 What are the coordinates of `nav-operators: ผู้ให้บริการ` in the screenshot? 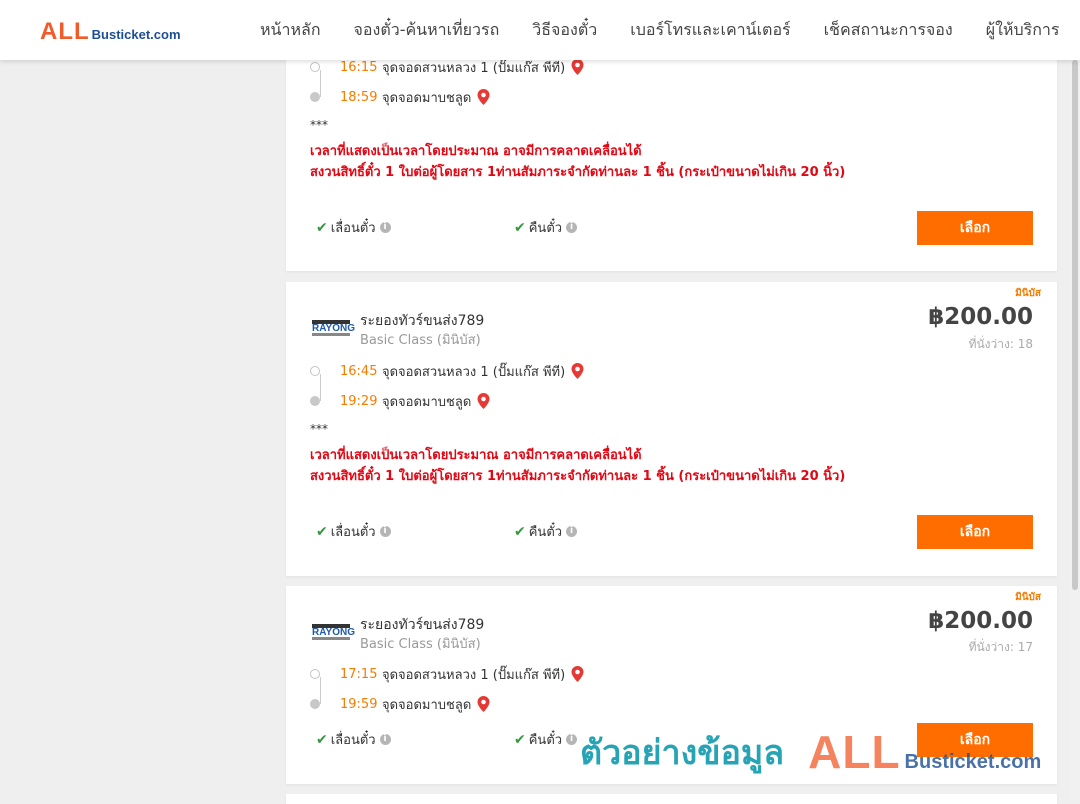 It's located at (1023, 30).